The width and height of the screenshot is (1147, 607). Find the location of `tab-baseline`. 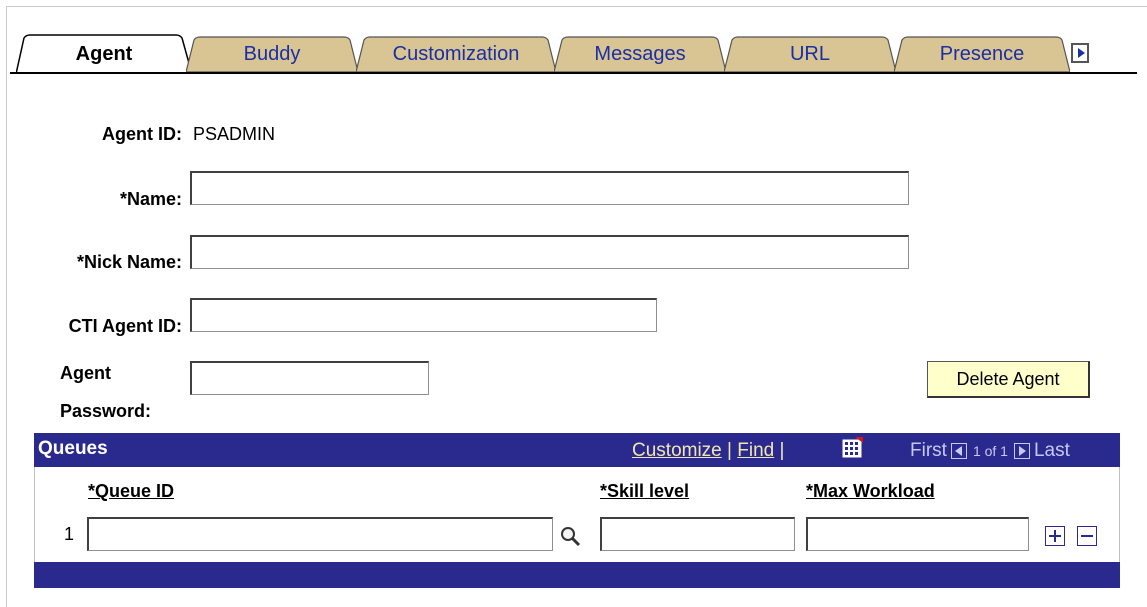

tab-baseline is located at coordinates (573, 73).